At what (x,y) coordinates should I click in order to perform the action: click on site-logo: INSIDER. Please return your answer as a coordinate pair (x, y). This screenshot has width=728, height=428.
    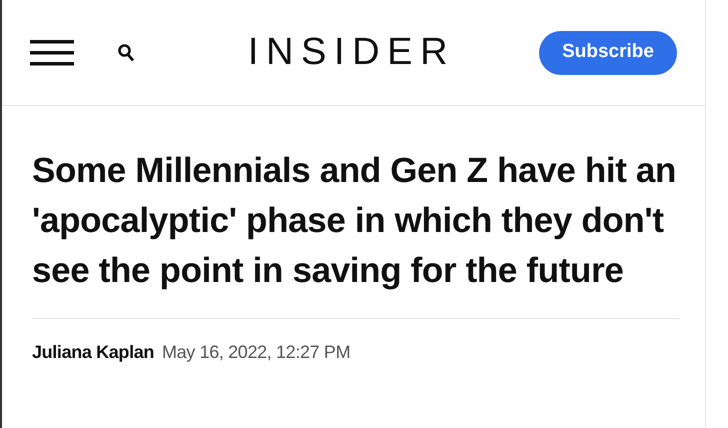
    Looking at the image, I should click on (352, 52).